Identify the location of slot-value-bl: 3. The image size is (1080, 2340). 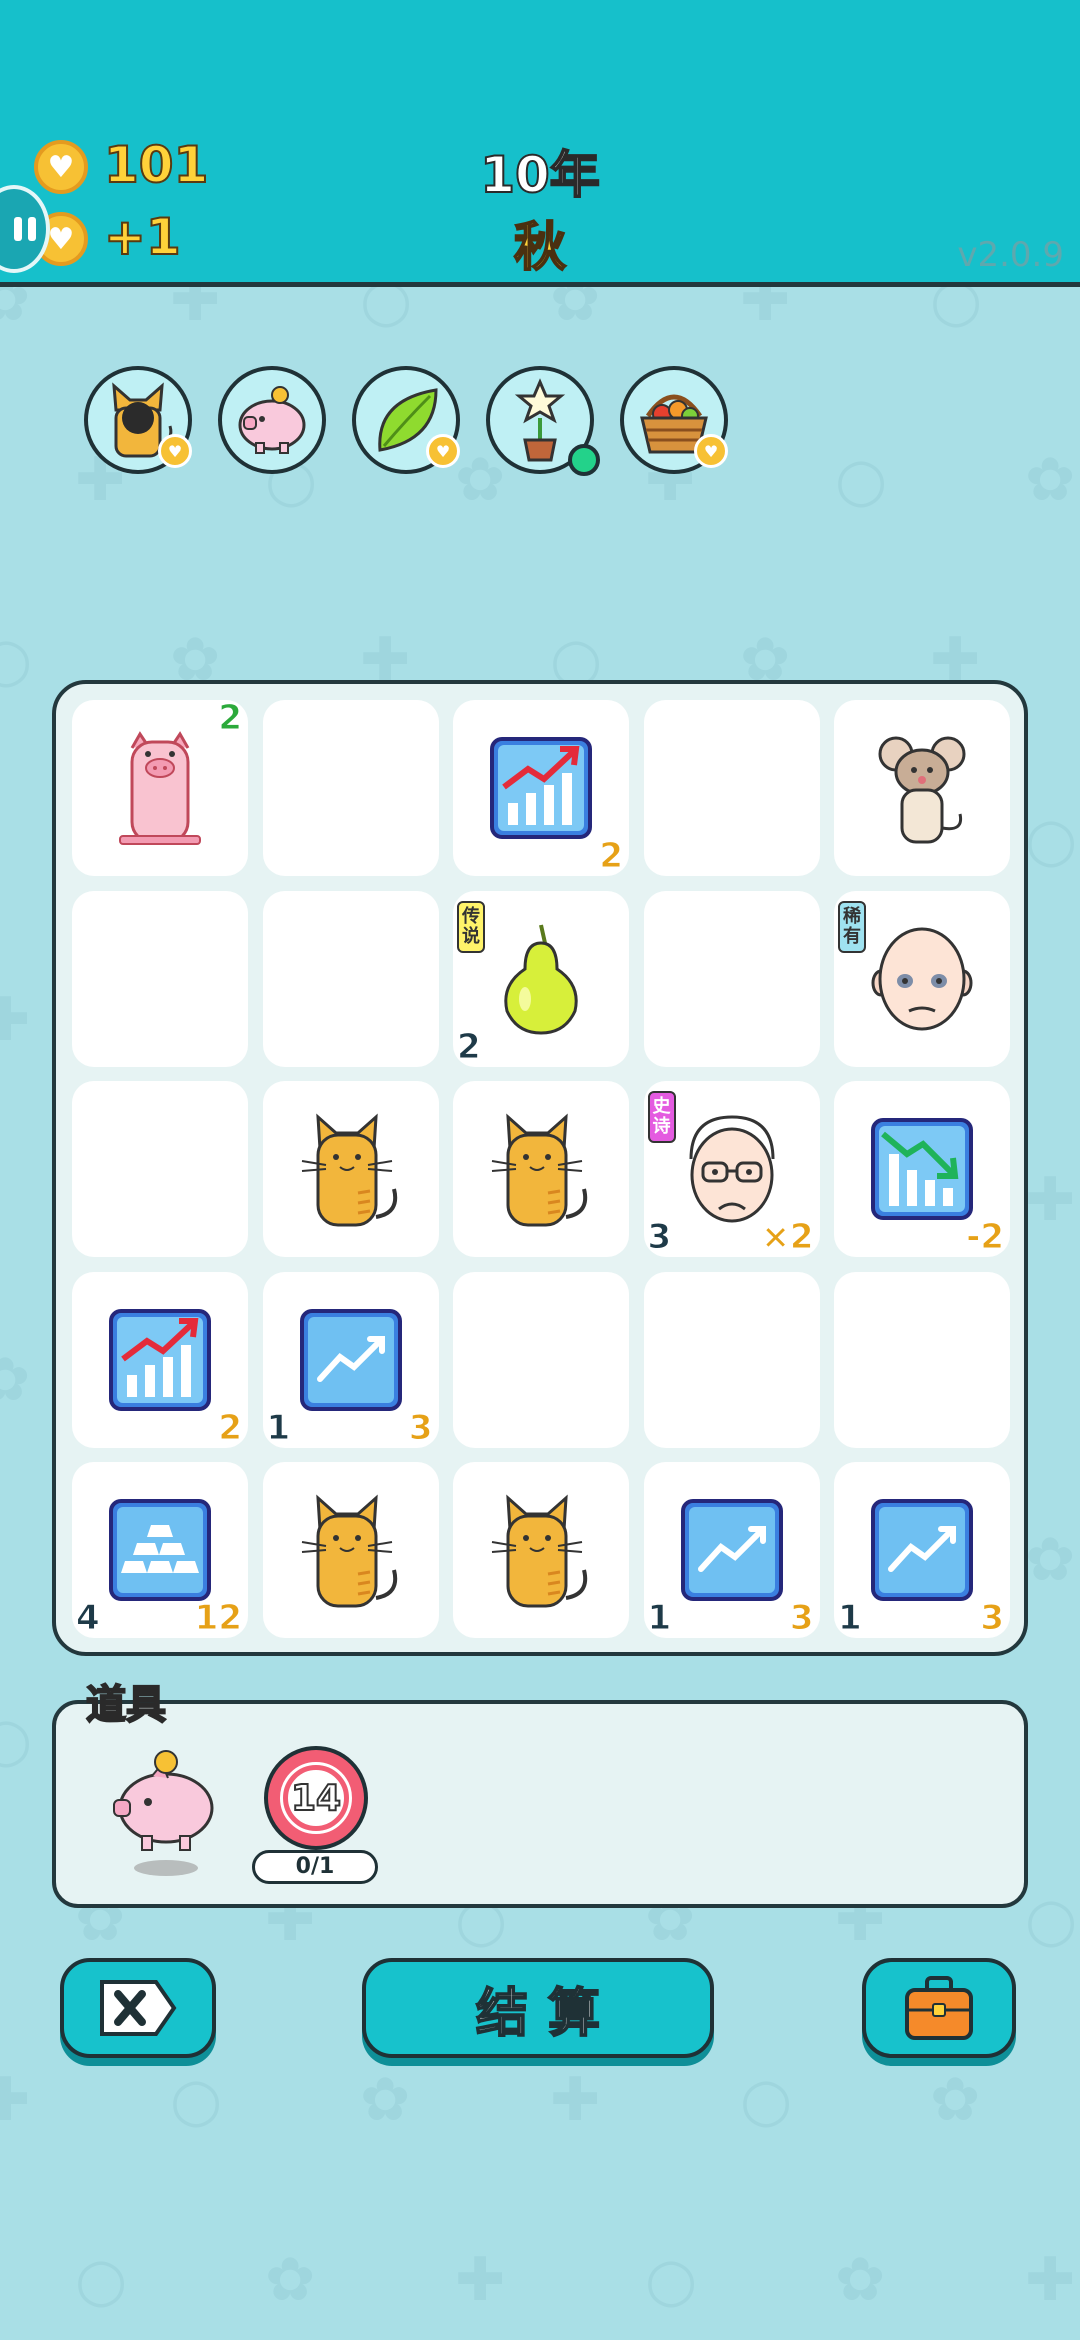
(659, 1237).